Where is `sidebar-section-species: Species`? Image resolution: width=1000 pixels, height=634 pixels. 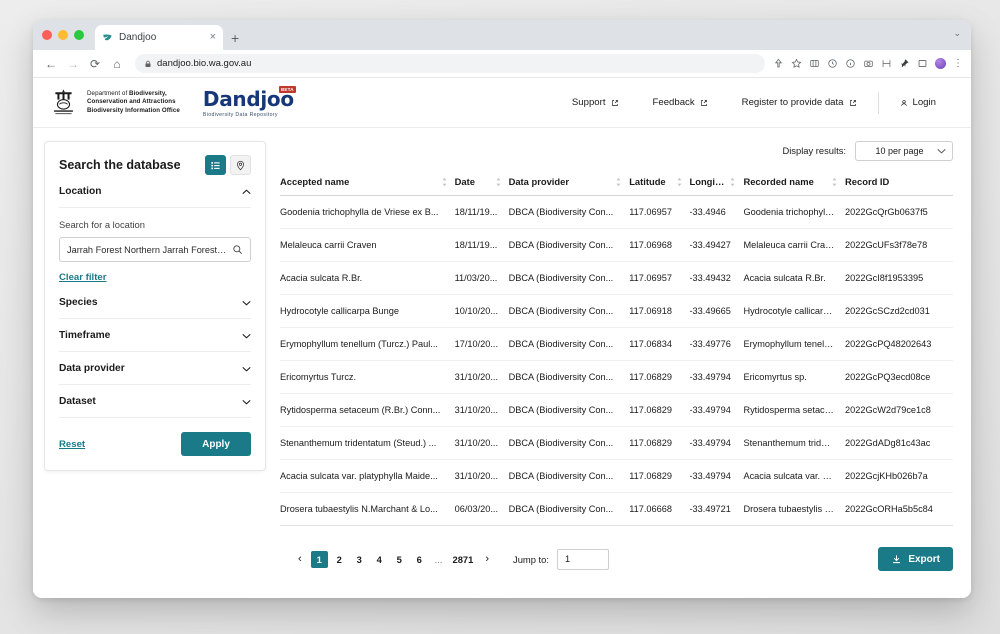 sidebar-section-species: Species is located at coordinates (155, 302).